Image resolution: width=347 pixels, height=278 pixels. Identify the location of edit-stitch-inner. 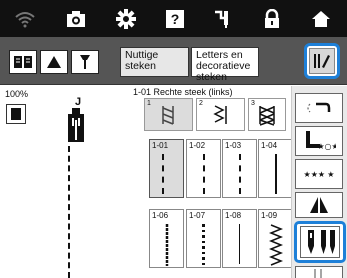
(322, 61).